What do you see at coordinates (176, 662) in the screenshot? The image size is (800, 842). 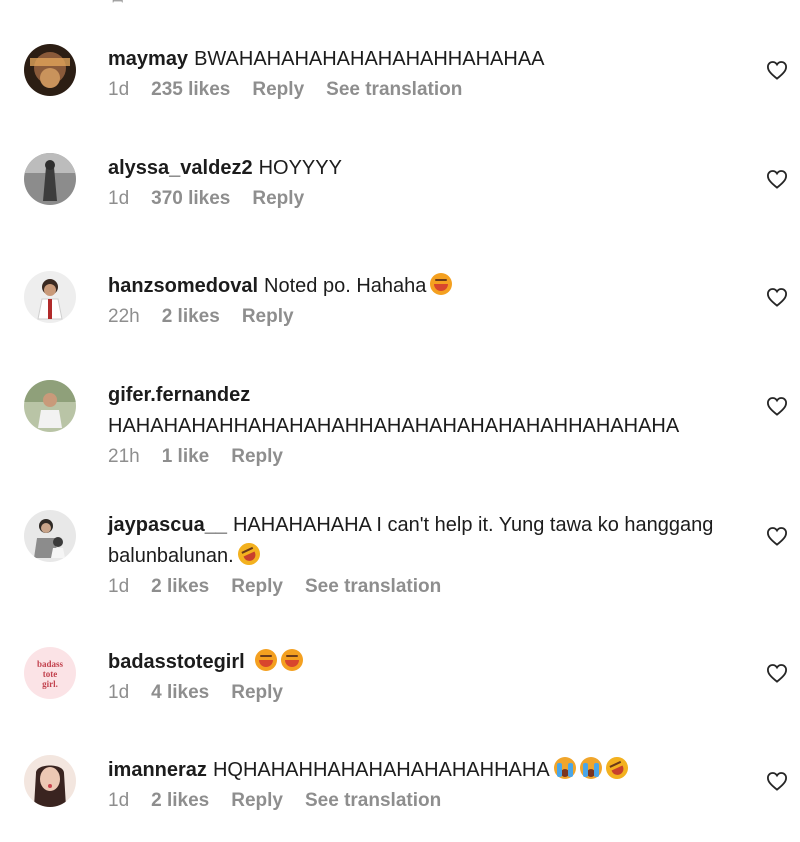 I see `username-link: badasstotegirl` at bounding box center [176, 662].